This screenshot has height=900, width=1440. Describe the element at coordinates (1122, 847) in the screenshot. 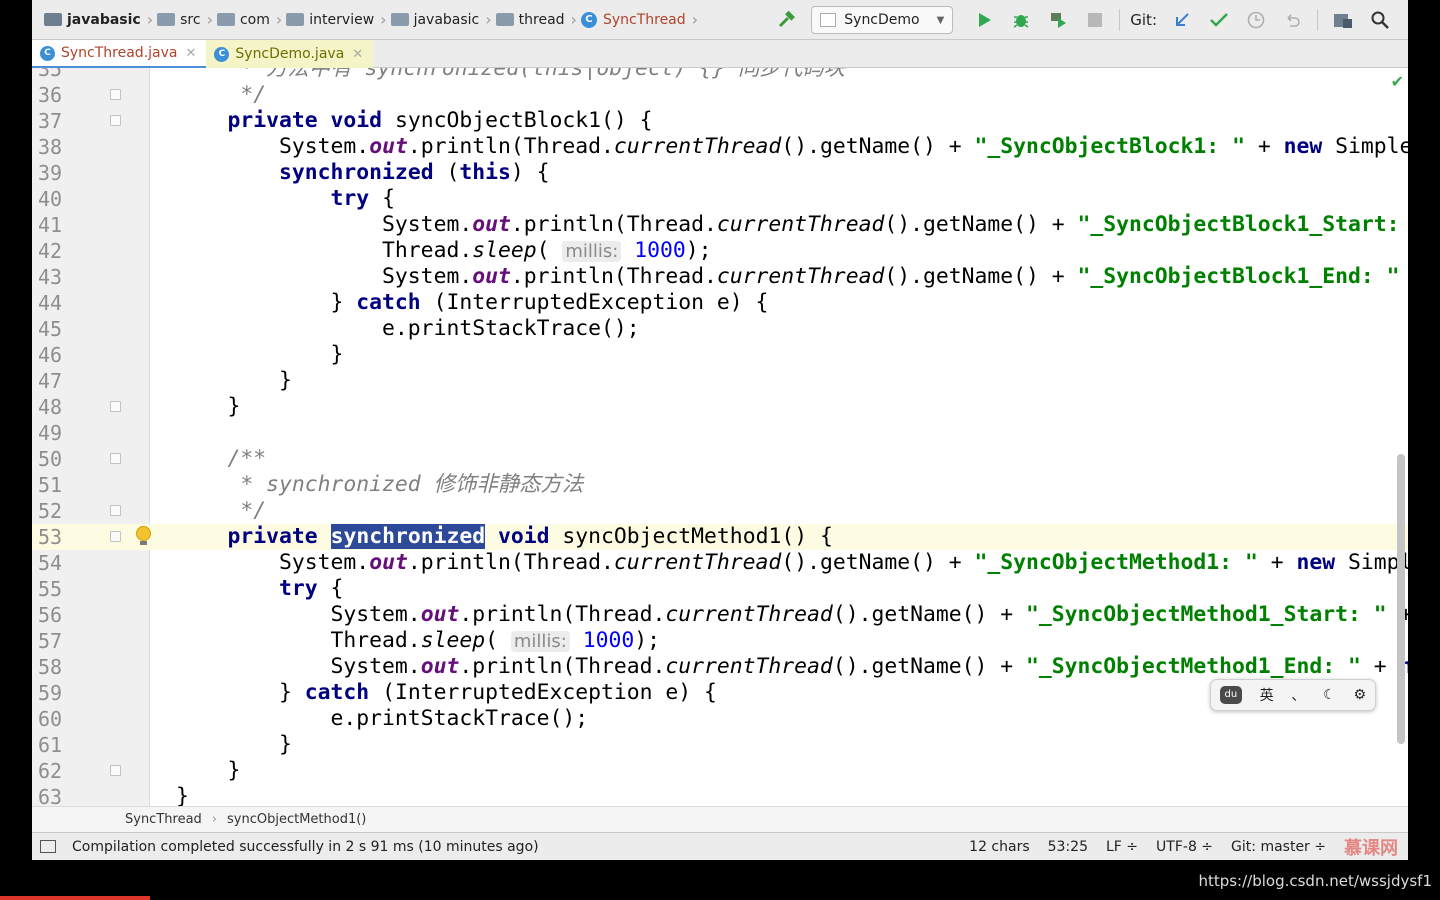

I see `line-separator-select: LF ÷` at that location.